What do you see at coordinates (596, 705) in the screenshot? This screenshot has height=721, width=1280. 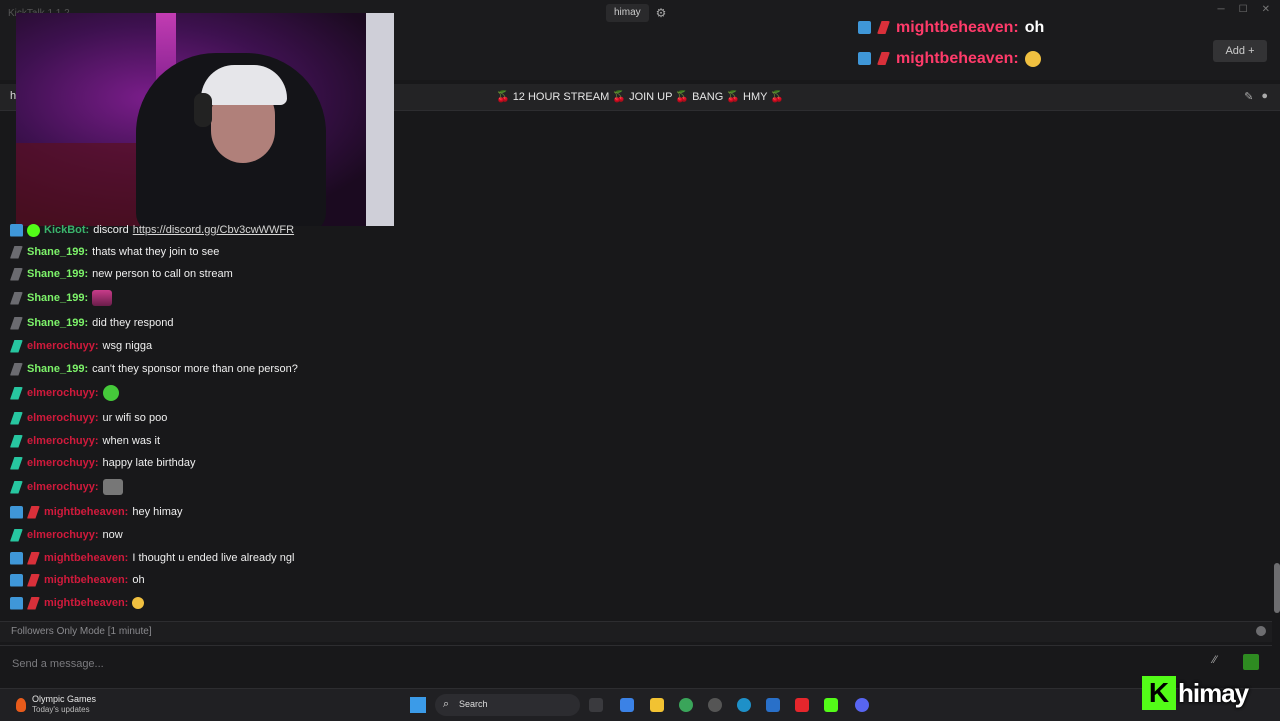 I see `task-view-icon` at bounding box center [596, 705].